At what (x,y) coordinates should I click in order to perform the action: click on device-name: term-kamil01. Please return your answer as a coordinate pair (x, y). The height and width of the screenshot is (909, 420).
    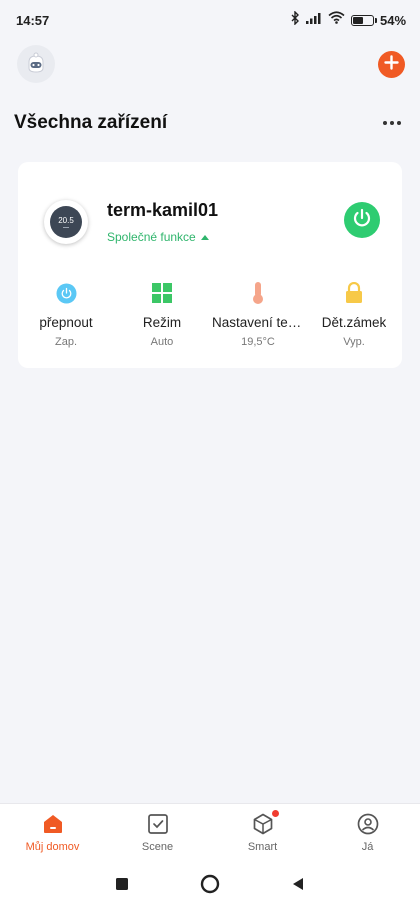
    Looking at the image, I should click on (163, 210).